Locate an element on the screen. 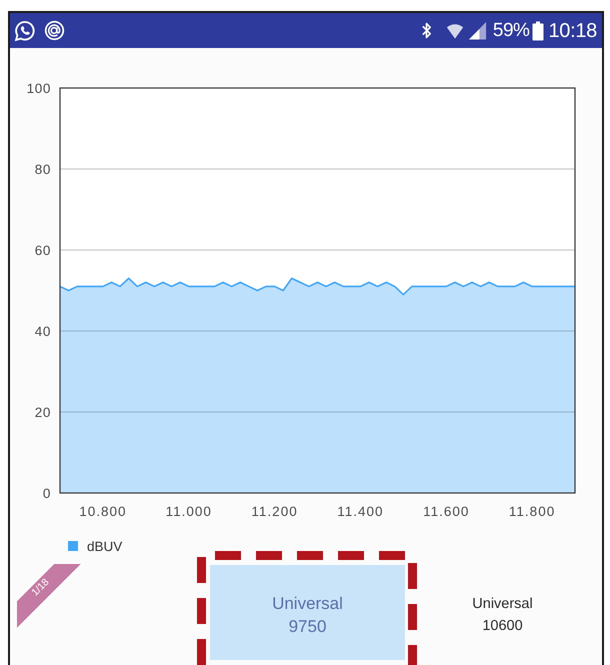 The height and width of the screenshot is (665, 610). battery-percentage: 59% is located at coordinates (511, 30).